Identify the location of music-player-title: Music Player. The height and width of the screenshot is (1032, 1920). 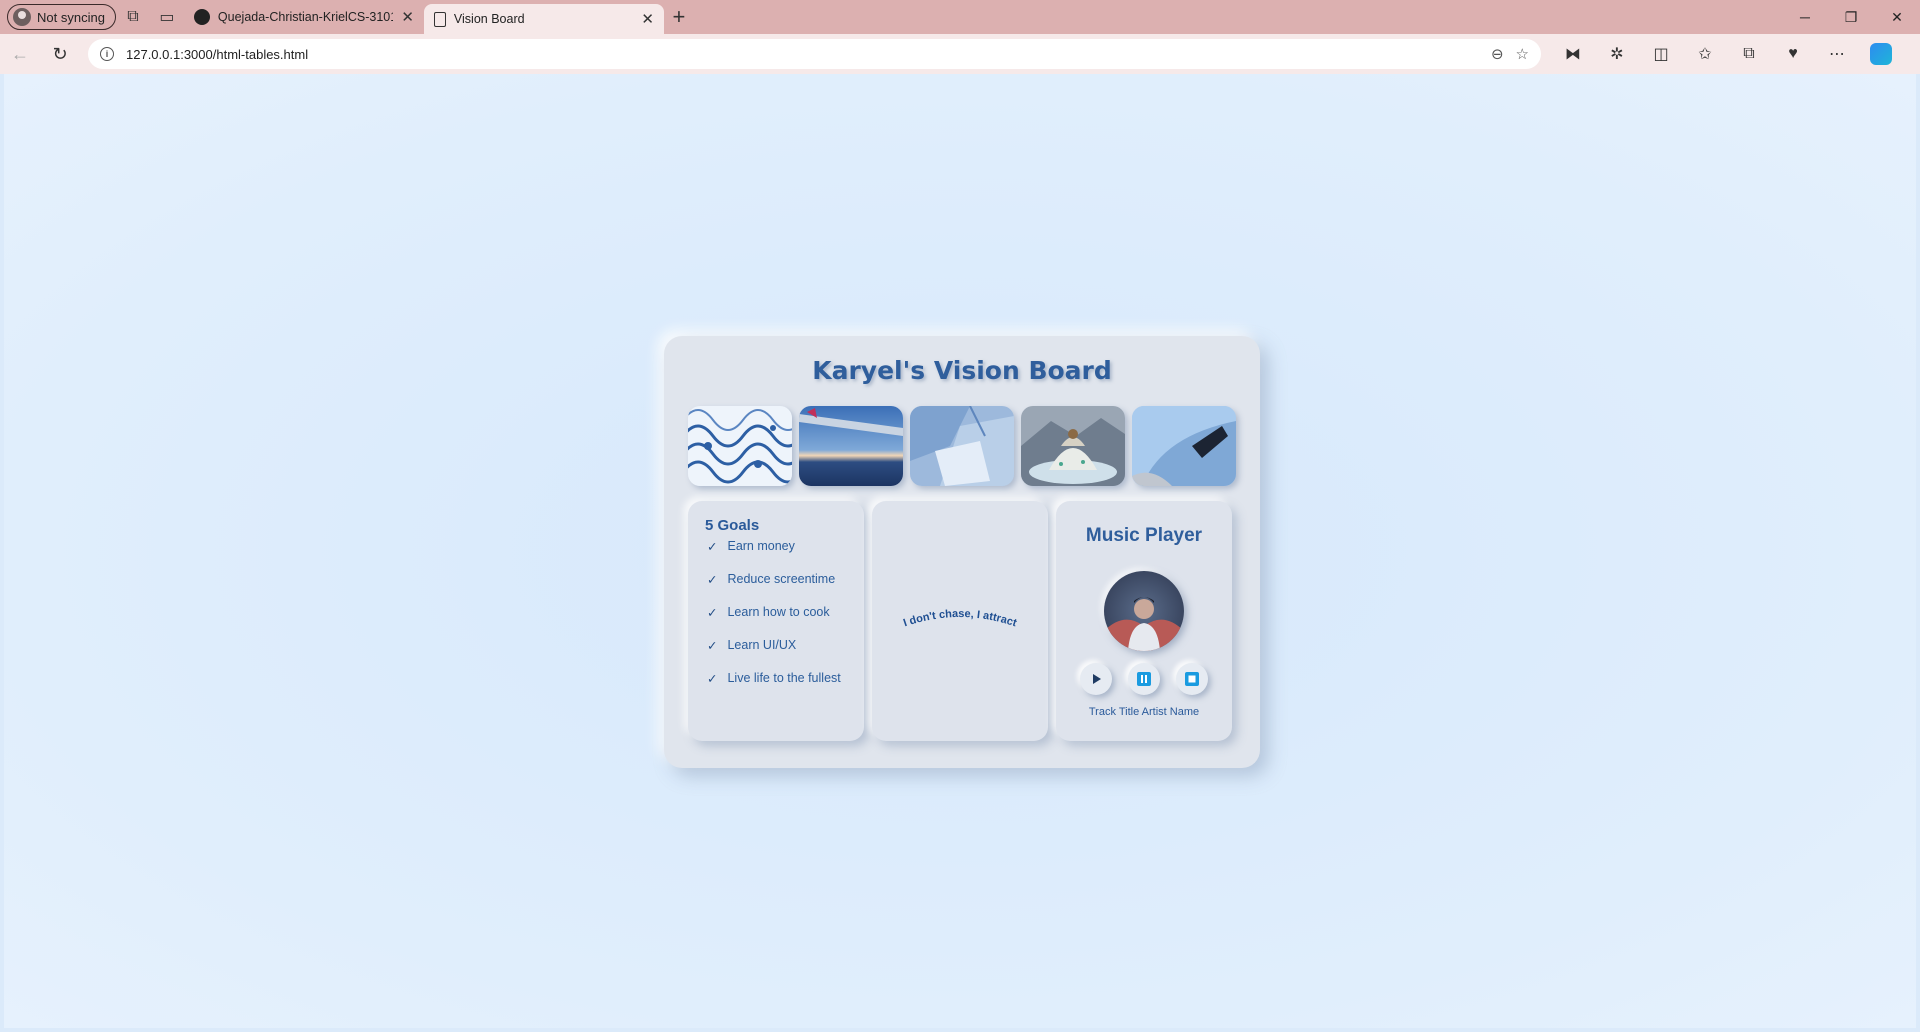
(1144, 535).